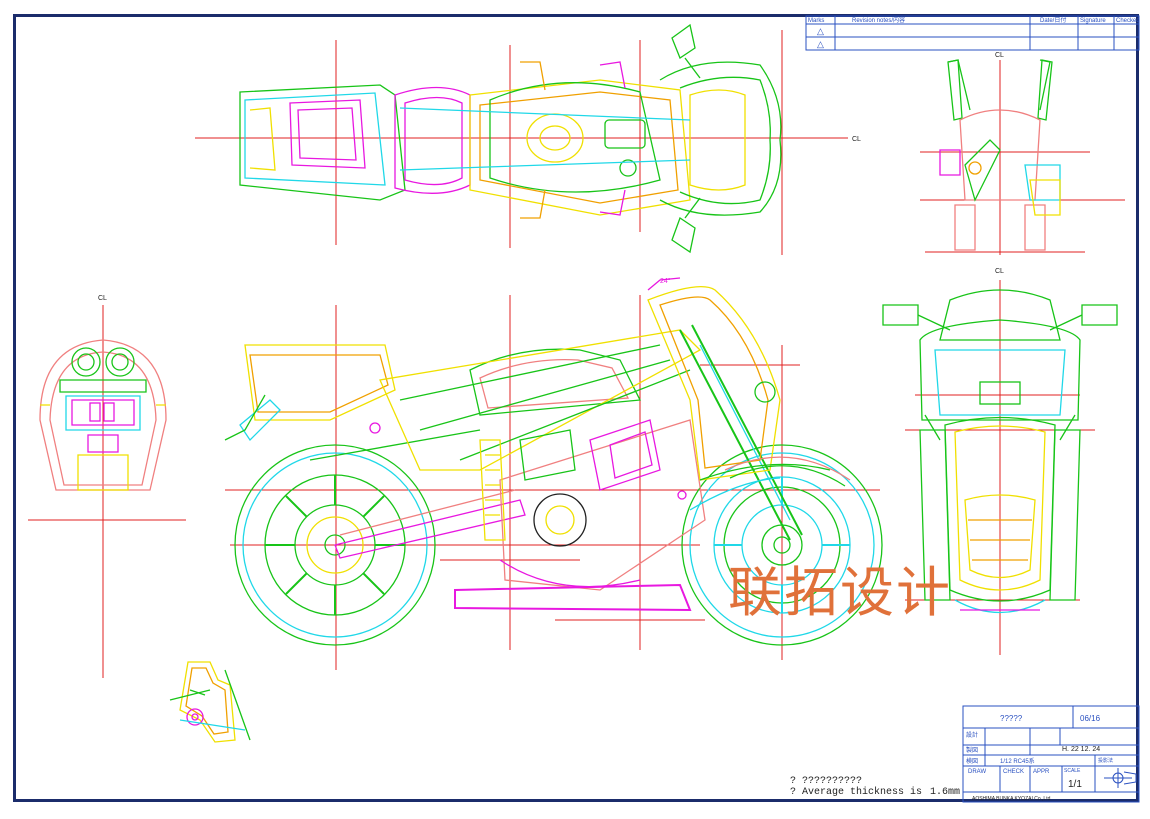  Describe the element at coordinates (977, 772) in the screenshot. I see `title-block-draw: DRAW` at that location.